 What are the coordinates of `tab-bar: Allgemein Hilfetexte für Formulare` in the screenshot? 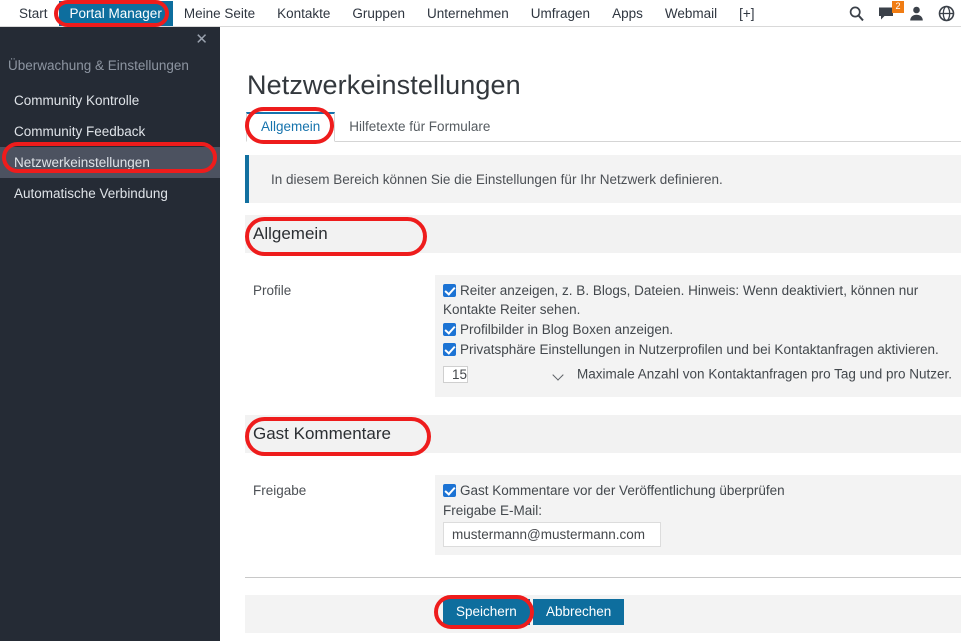 It's located at (603, 126).